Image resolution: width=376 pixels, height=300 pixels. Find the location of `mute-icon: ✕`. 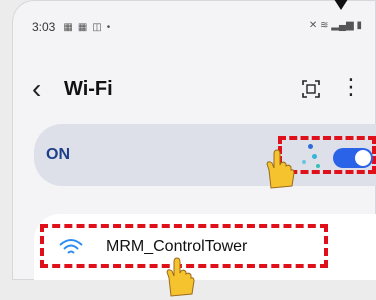

mute-icon: ✕ is located at coordinates (313, 25).